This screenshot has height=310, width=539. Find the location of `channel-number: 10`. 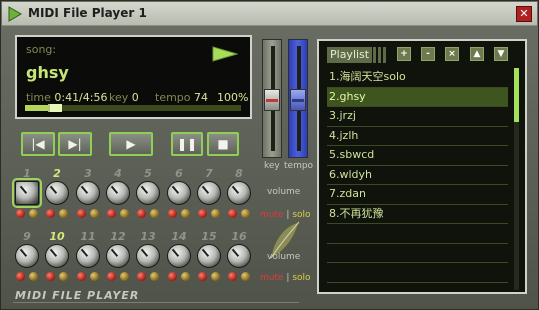

channel-number: 10 is located at coordinates (57, 236).